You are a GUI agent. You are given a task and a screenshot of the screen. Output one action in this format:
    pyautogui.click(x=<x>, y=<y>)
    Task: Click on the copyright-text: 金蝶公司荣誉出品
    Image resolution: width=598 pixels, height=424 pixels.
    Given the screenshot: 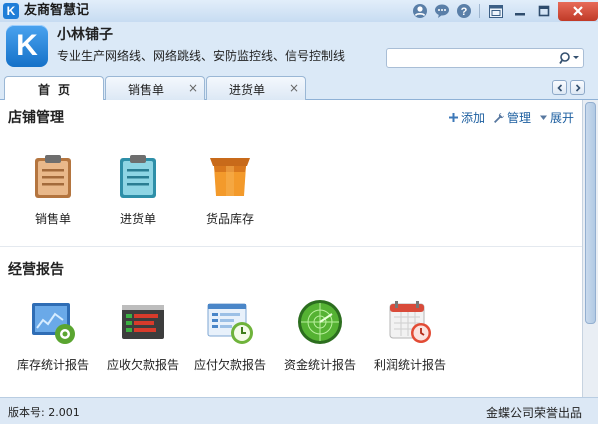 What is the action you would take?
    pyautogui.click(x=533, y=413)
    